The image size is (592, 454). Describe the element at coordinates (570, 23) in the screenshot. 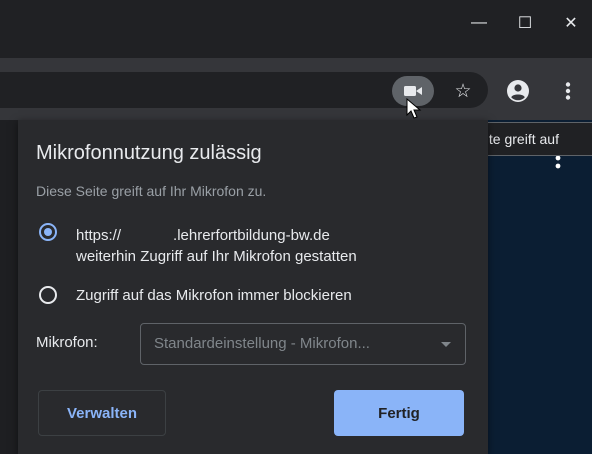

I see `close-button: ✕` at that location.